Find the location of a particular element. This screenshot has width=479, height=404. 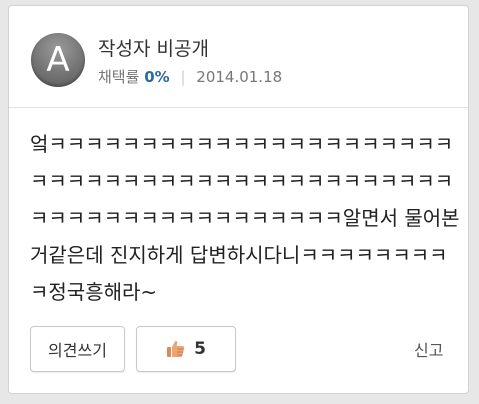

adoption-label: 채택률 is located at coordinates (119, 77).